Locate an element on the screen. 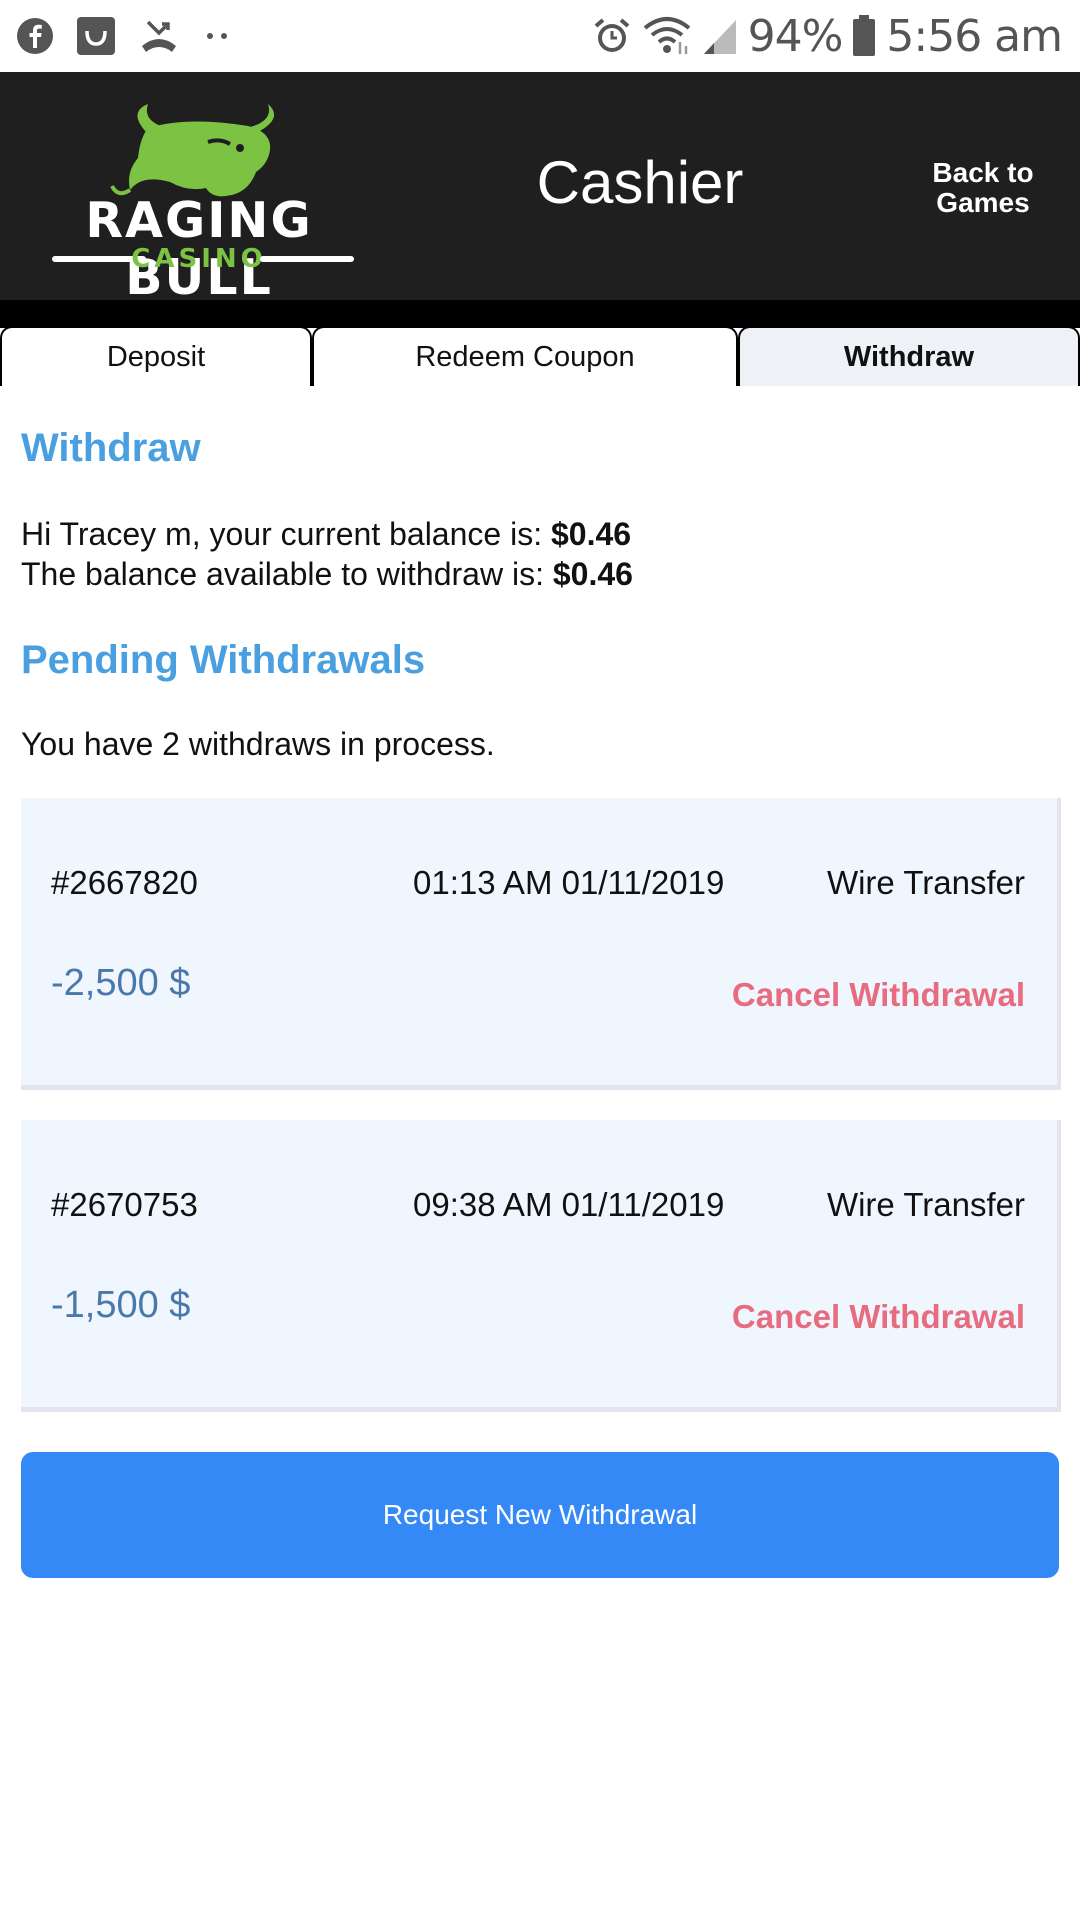 Image resolution: width=1080 pixels, height=1920 pixels. current-balance-label: Hi Tracey m, your current balance is: is located at coordinates (286, 534).